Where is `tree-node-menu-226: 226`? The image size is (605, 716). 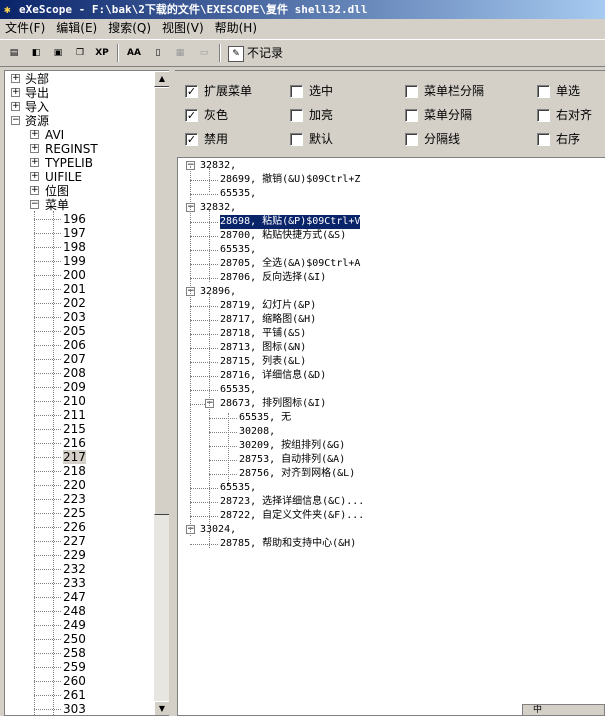 tree-node-menu-226: 226 is located at coordinates (74, 527).